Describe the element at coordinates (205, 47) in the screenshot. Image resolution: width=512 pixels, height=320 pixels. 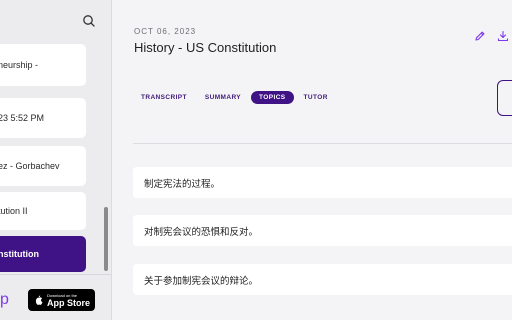
I see `page-title: History - US Constitution` at that location.